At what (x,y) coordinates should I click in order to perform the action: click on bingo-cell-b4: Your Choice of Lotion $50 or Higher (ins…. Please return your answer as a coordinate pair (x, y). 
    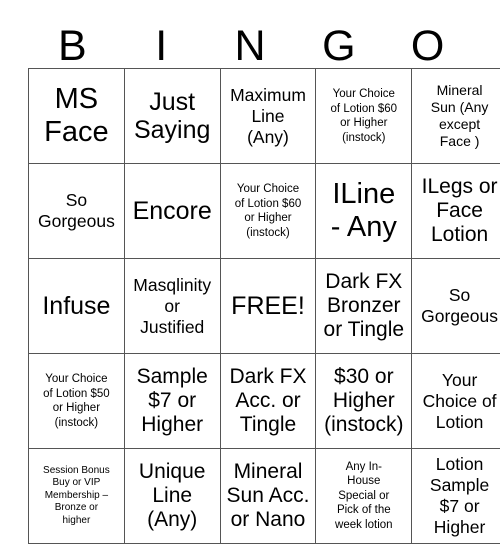
    Looking at the image, I should click on (76, 401).